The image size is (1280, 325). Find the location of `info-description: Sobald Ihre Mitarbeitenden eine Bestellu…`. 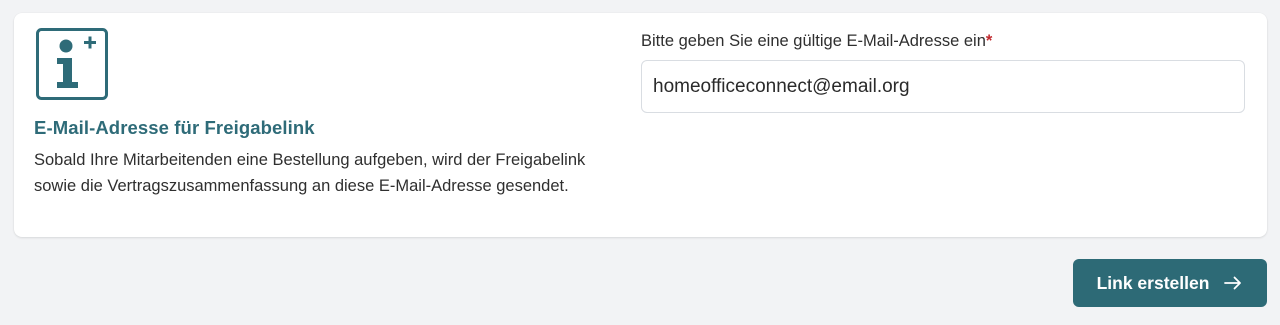

info-description: Sobald Ihre Mitarbeitenden eine Bestellu… is located at coordinates (310, 173).